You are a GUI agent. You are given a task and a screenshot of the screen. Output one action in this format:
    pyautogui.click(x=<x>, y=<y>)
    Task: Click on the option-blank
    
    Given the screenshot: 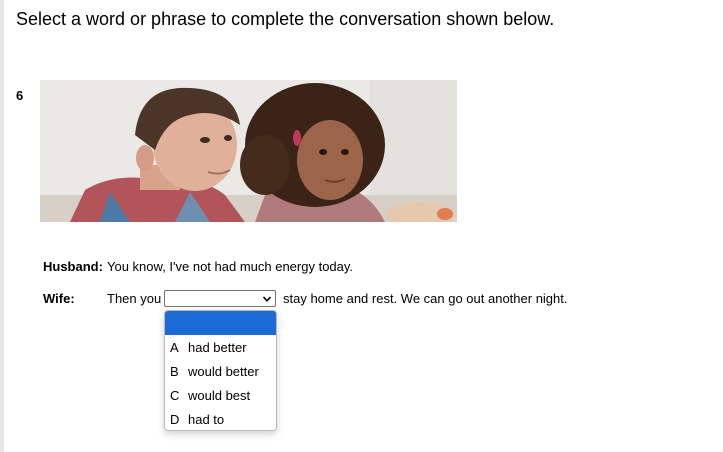 What is the action you would take?
    pyautogui.click(x=220, y=323)
    